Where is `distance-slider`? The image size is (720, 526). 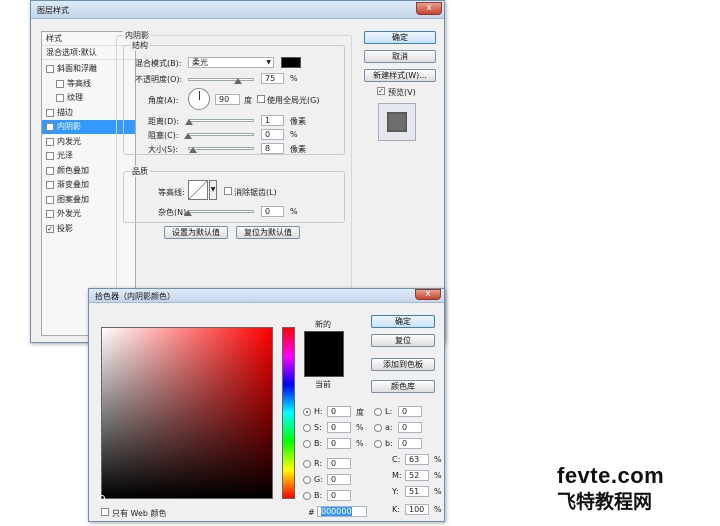
distance-slider is located at coordinates (221, 120).